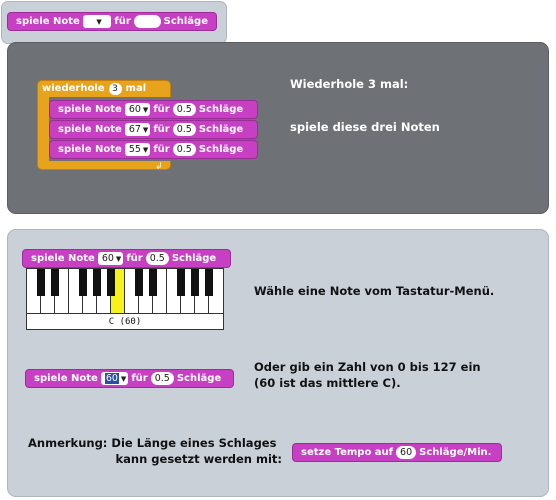  I want to click on repeat-label: wiederhole, so click(73, 88).